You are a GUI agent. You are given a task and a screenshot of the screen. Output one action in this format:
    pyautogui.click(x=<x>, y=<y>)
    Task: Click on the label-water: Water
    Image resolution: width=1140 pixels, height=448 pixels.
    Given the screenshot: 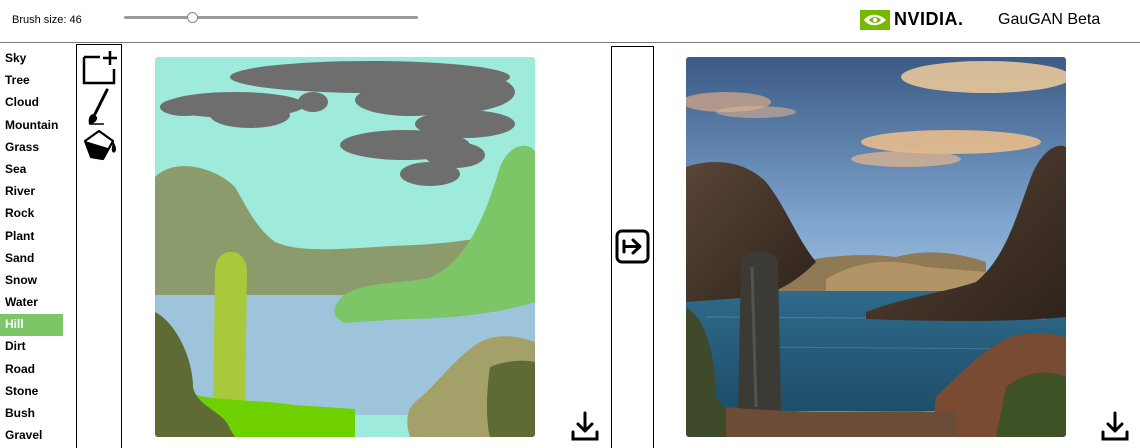 What is the action you would take?
    pyautogui.click(x=35, y=303)
    